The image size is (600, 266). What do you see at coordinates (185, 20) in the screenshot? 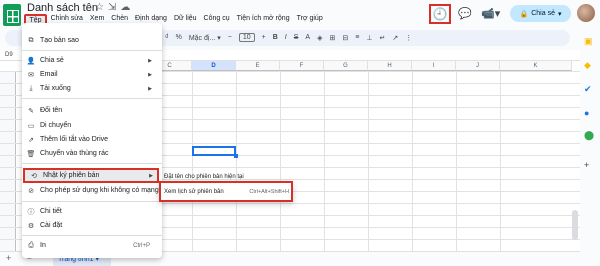
I see `menu-data: Dữ liệu` at bounding box center [185, 20].